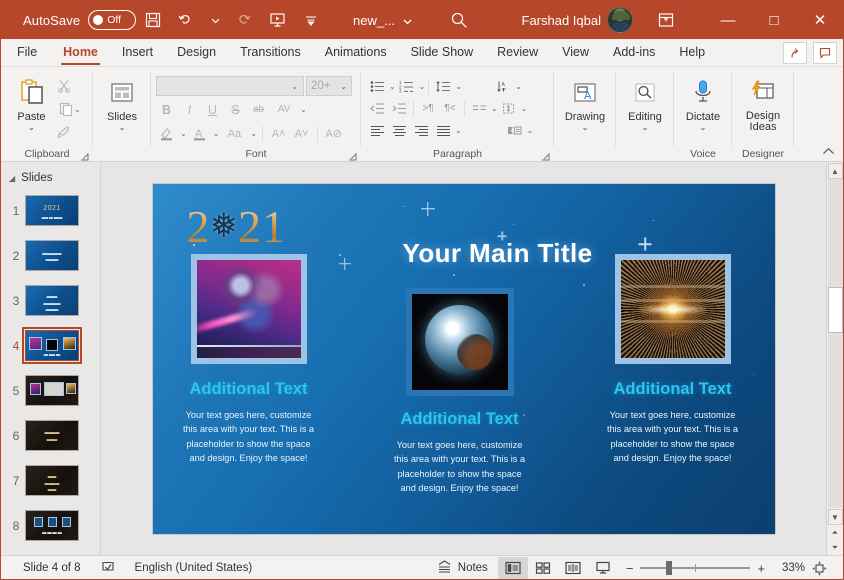 The image size is (844, 580). I want to click on slideshow-button, so click(603, 568).